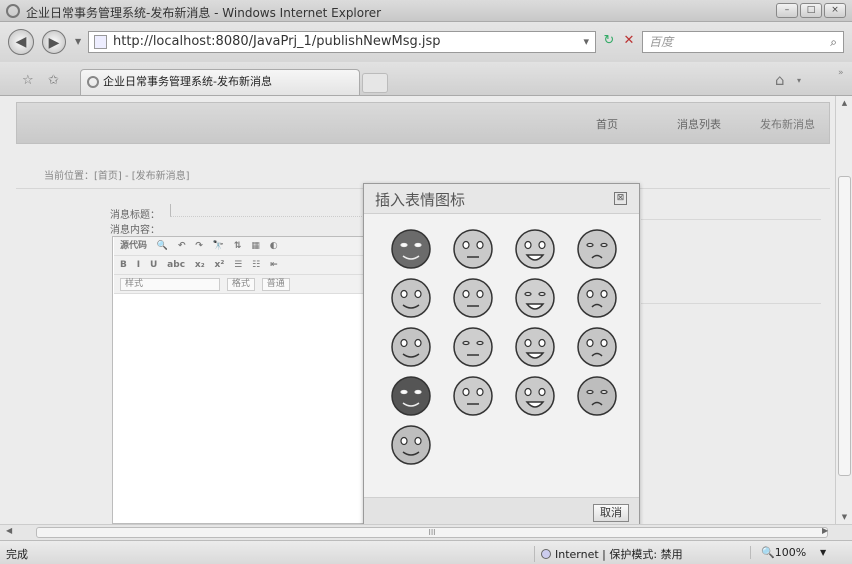 The height and width of the screenshot is (564, 852). Describe the element at coordinates (170, 284) in the screenshot. I see `style-select: 样式` at that location.